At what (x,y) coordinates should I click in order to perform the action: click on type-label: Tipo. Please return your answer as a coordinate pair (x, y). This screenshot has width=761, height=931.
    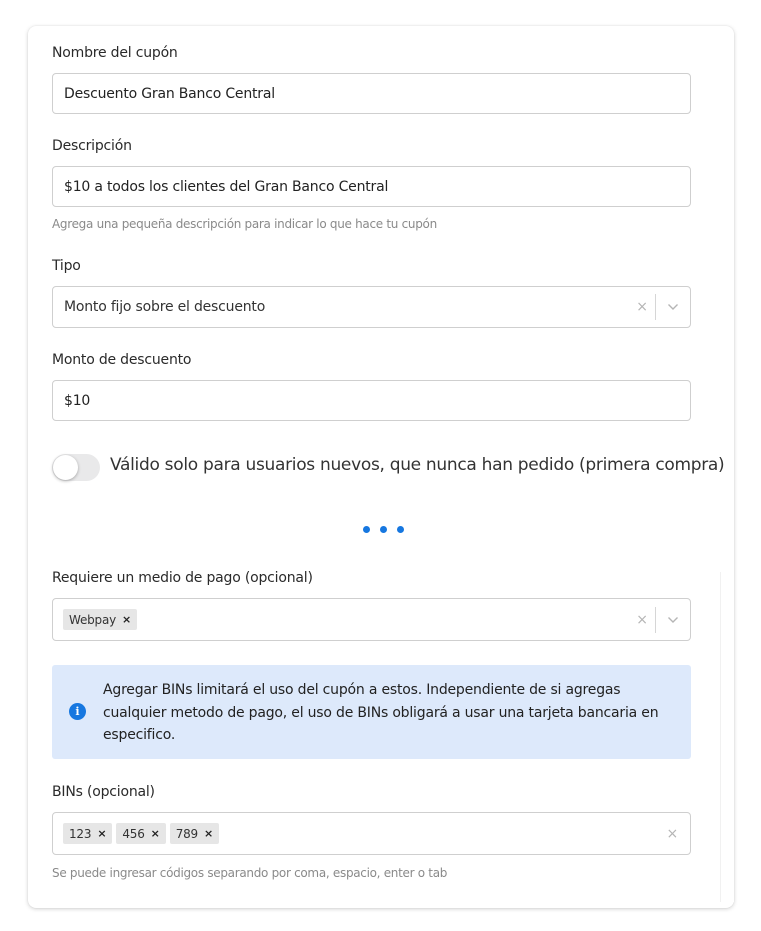
    Looking at the image, I should click on (66, 266).